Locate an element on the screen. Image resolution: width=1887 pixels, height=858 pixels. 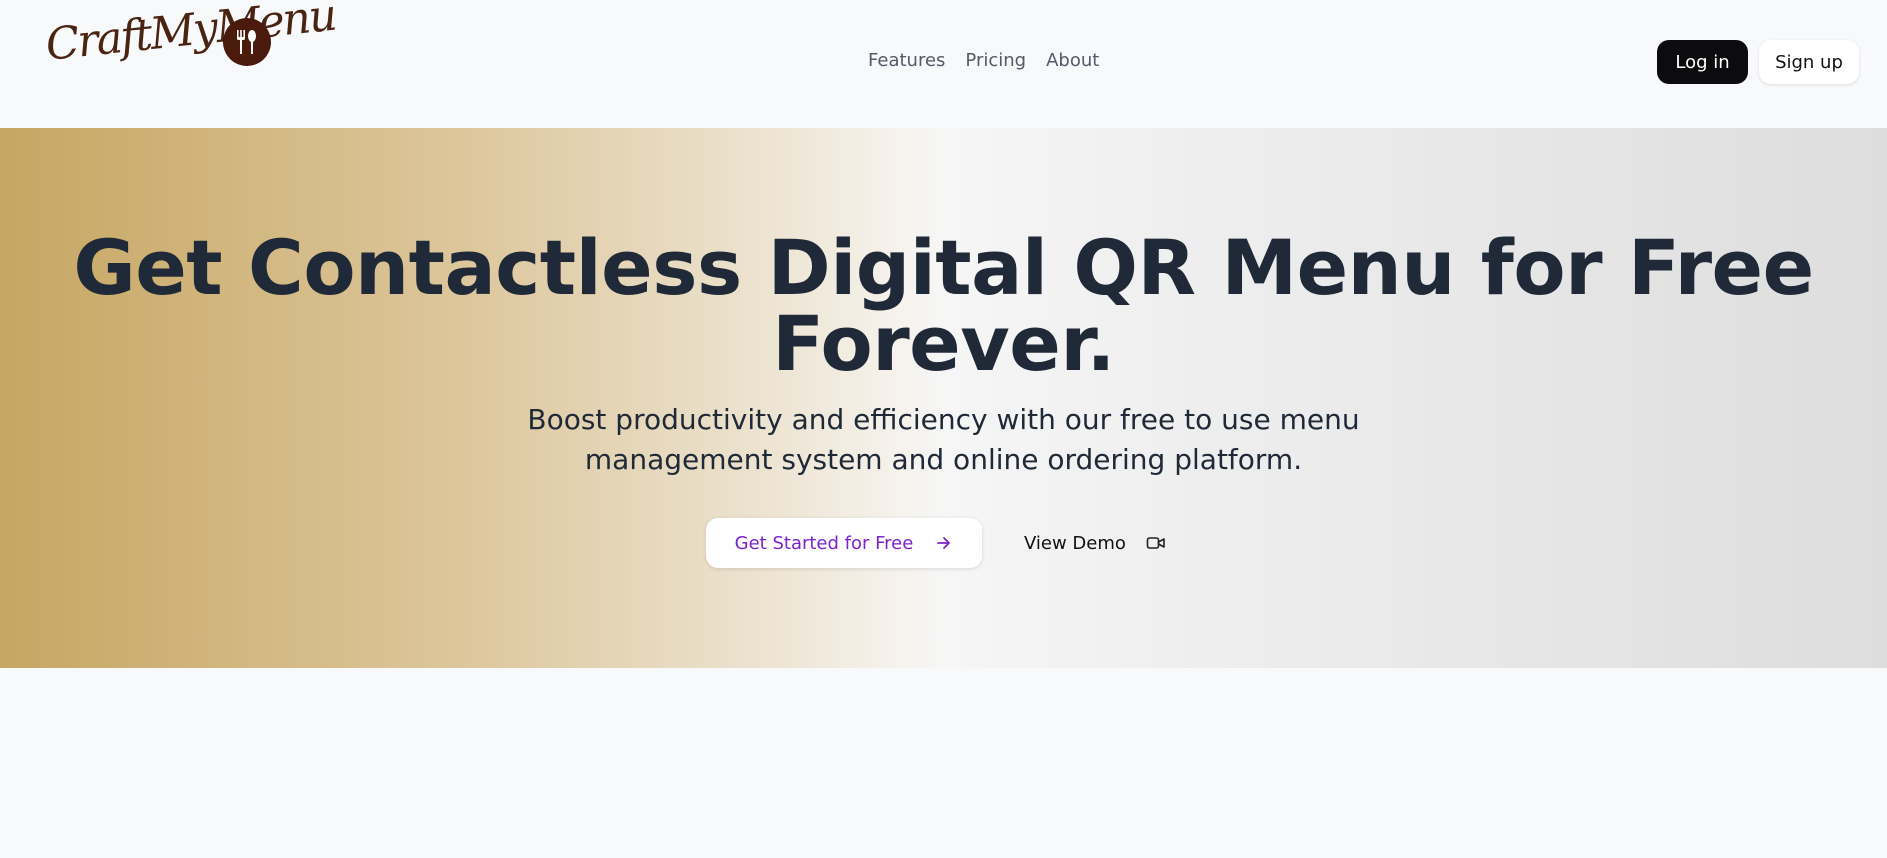
get-started-button: Get Started for Free is located at coordinates (844, 543).